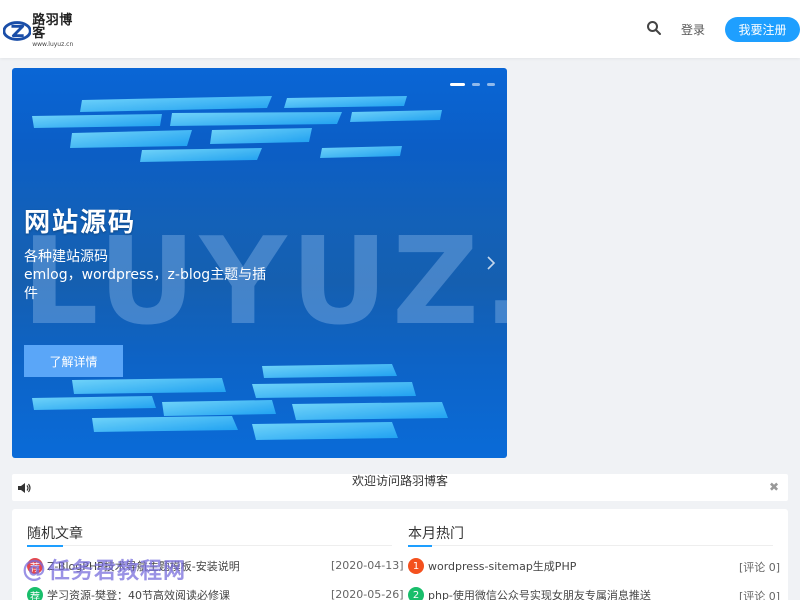 The image size is (800, 600). What do you see at coordinates (367, 565) in the screenshot?
I see `post-date: [2020-04-13]` at bounding box center [367, 565].